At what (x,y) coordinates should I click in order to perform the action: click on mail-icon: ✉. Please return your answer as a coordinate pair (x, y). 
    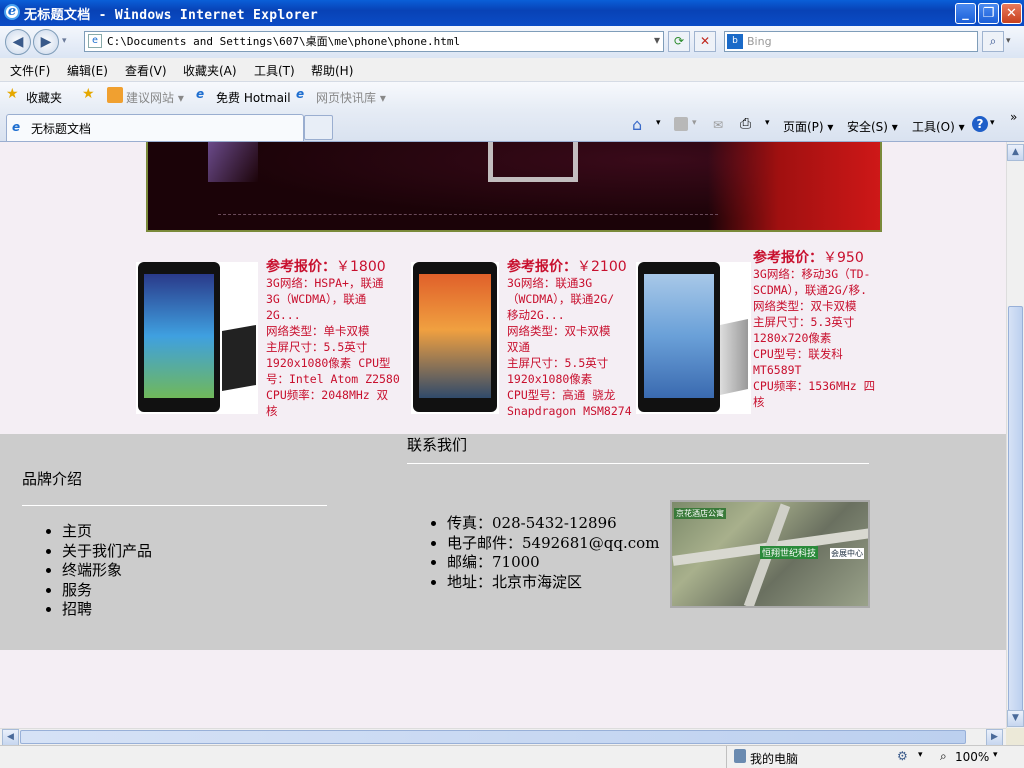
    Looking at the image, I should click on (718, 125).